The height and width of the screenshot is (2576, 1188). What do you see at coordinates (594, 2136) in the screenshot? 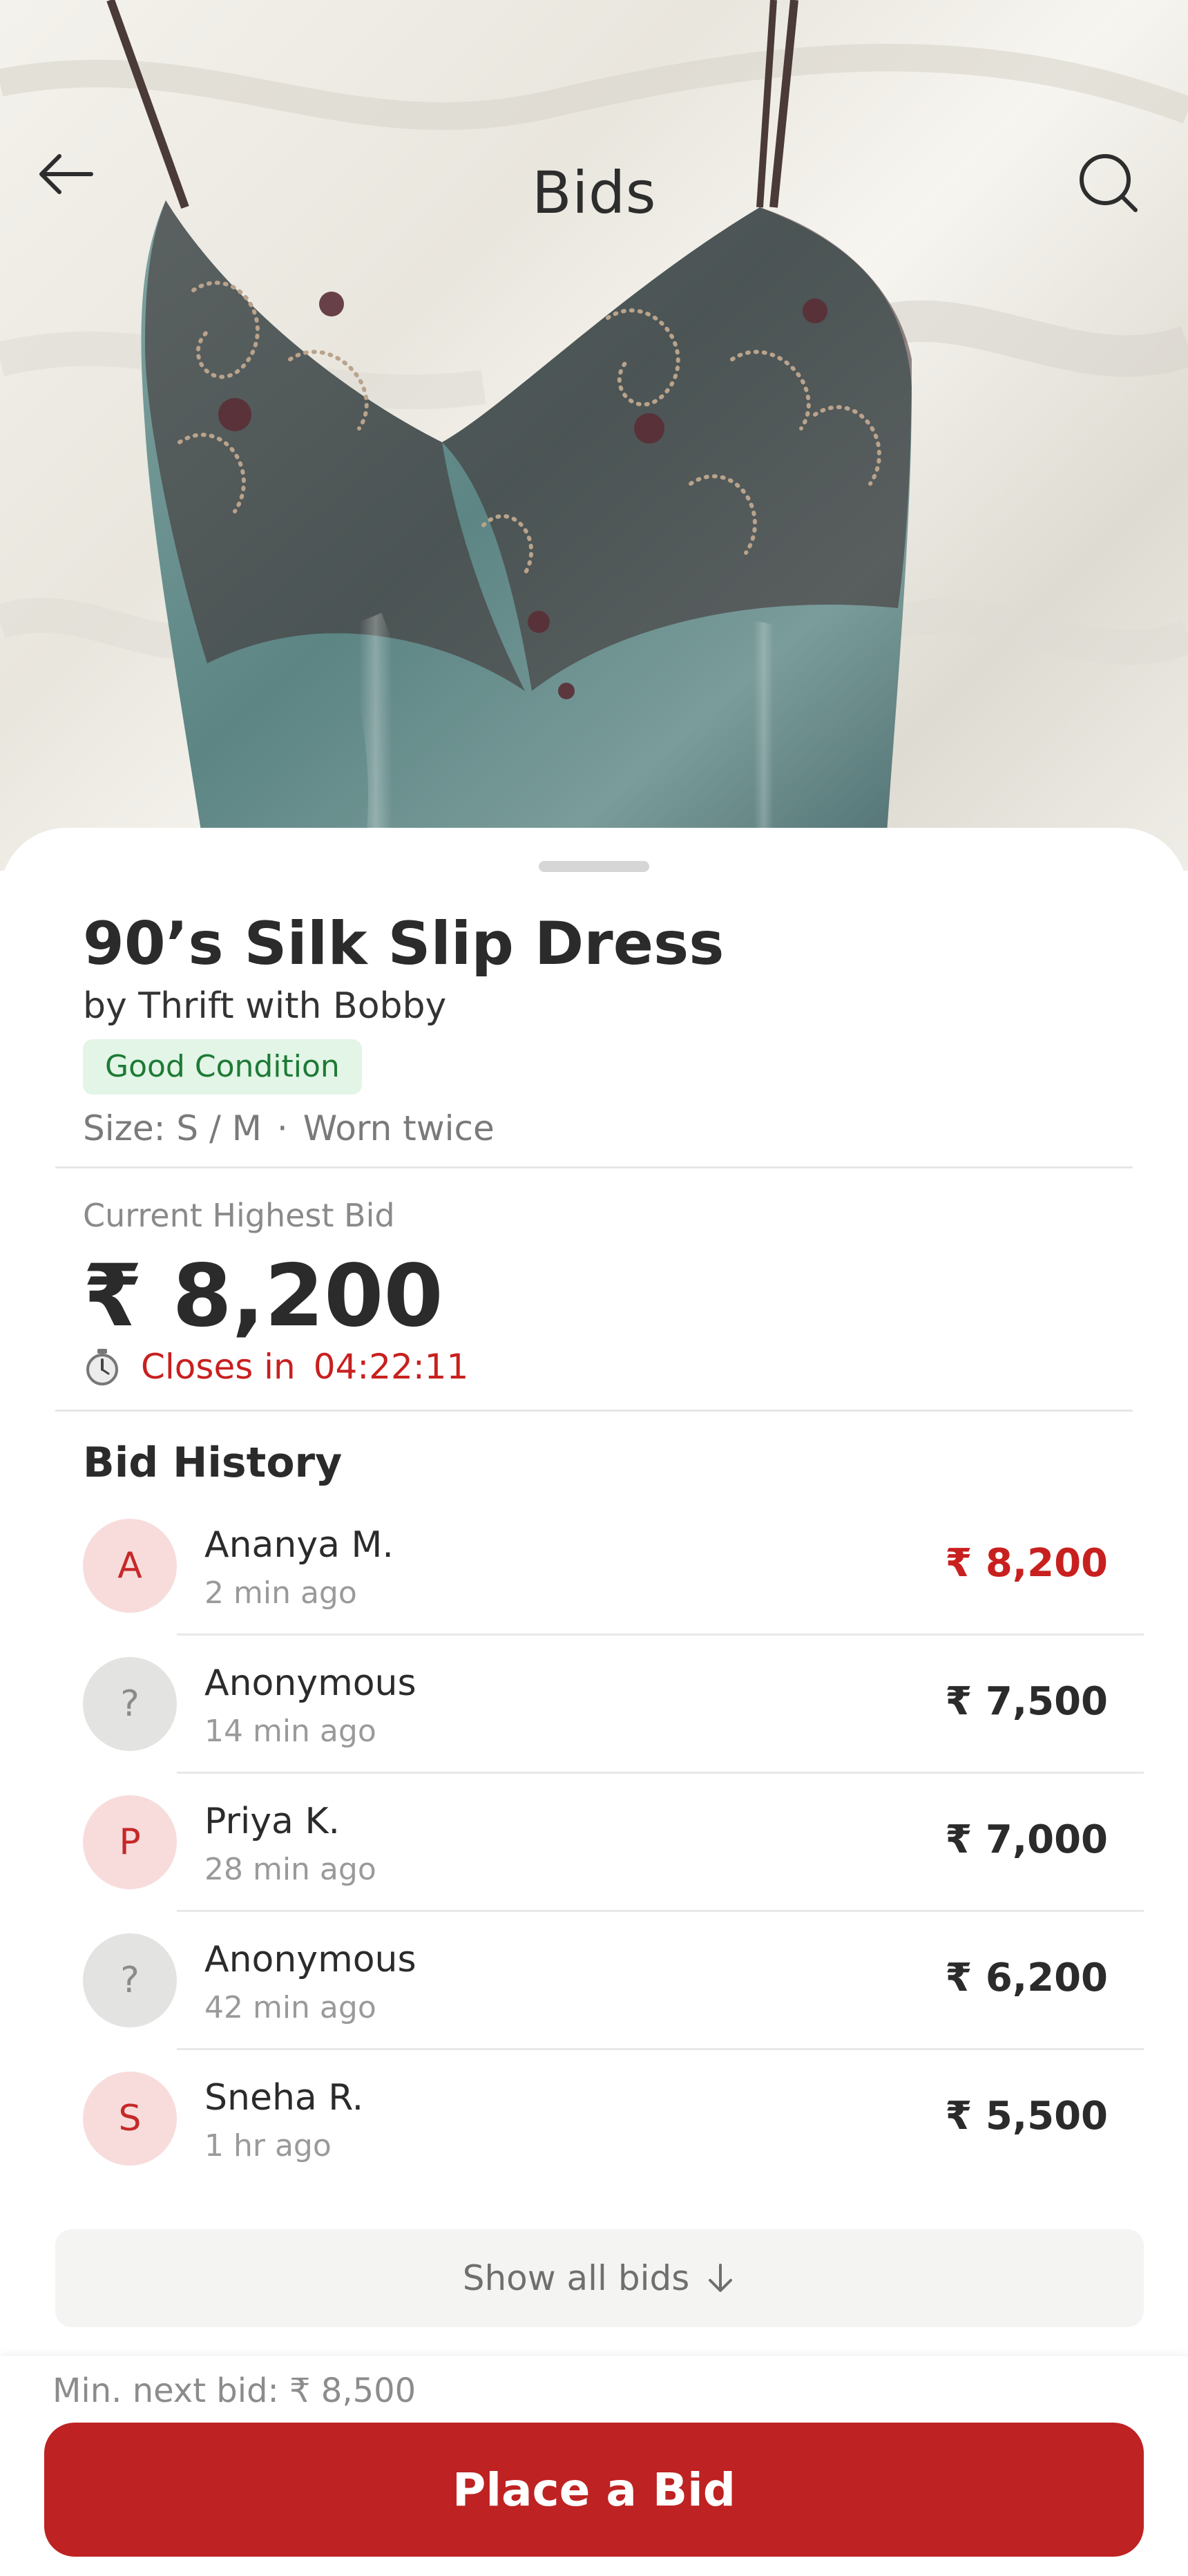
I see `bid-row: S Sneha R. 1 hr ago ₹ 5,500` at bounding box center [594, 2136].